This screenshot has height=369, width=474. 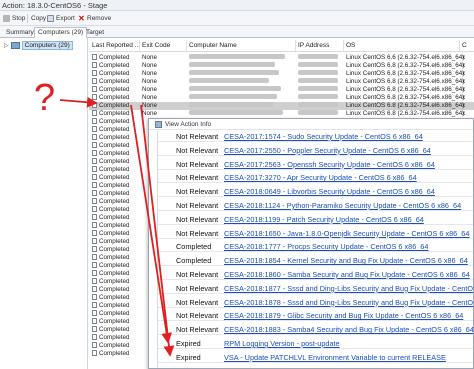 I want to click on tree-item-label: Computers (29), so click(x=47, y=45).